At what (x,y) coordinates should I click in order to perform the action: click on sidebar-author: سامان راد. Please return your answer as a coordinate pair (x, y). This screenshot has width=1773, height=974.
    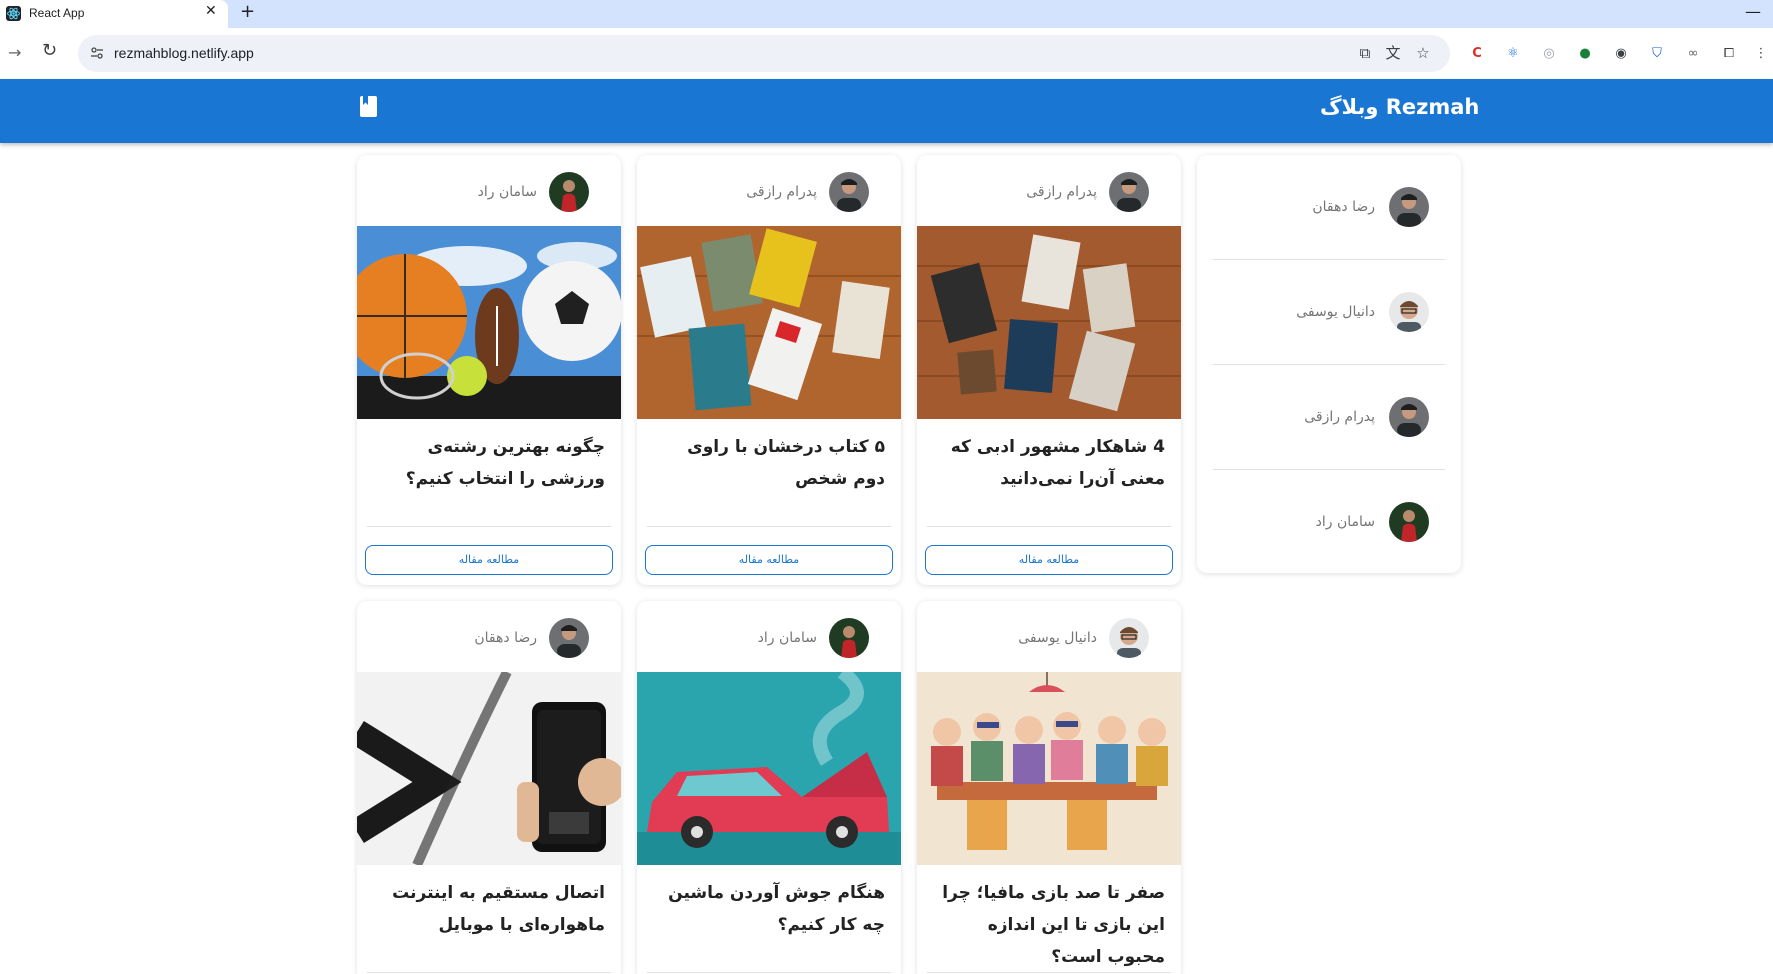
    Looking at the image, I should click on (1329, 522).